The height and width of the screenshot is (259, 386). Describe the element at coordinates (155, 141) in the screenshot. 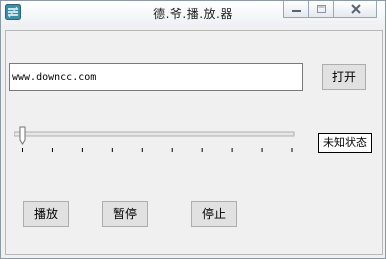

I see `progress-slider` at that location.